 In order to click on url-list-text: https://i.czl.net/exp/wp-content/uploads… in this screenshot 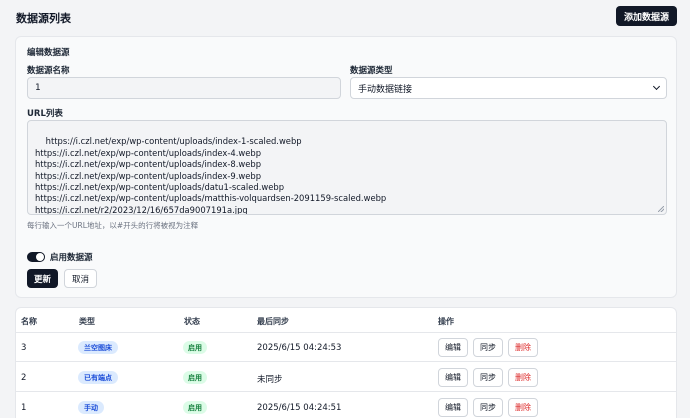, I will do `click(211, 175)`.